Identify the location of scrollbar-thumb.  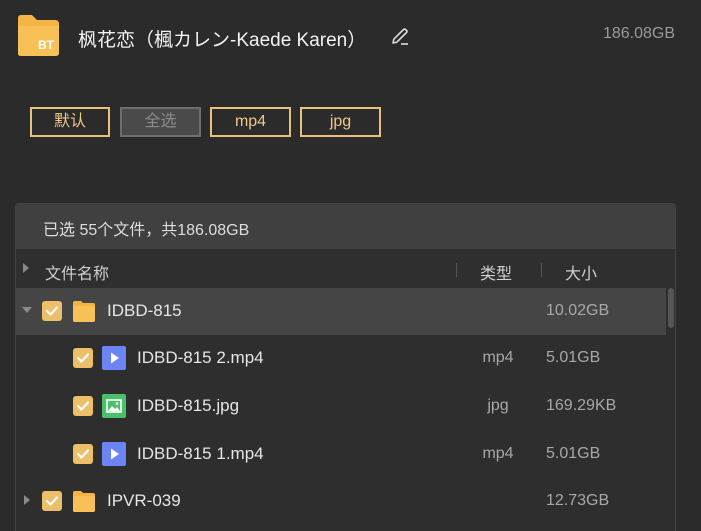
(671, 308).